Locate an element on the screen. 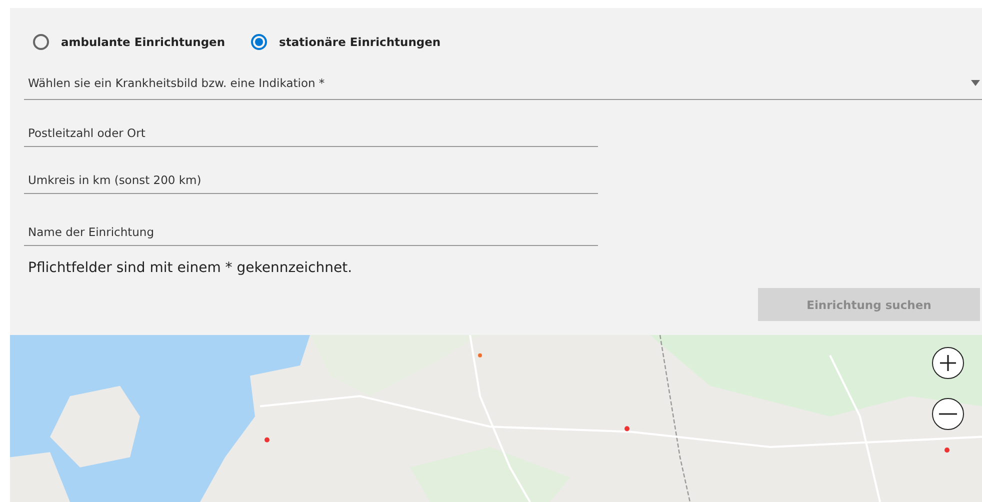  input-field: Umkreis in km (sonst 200 km) is located at coordinates (311, 177).